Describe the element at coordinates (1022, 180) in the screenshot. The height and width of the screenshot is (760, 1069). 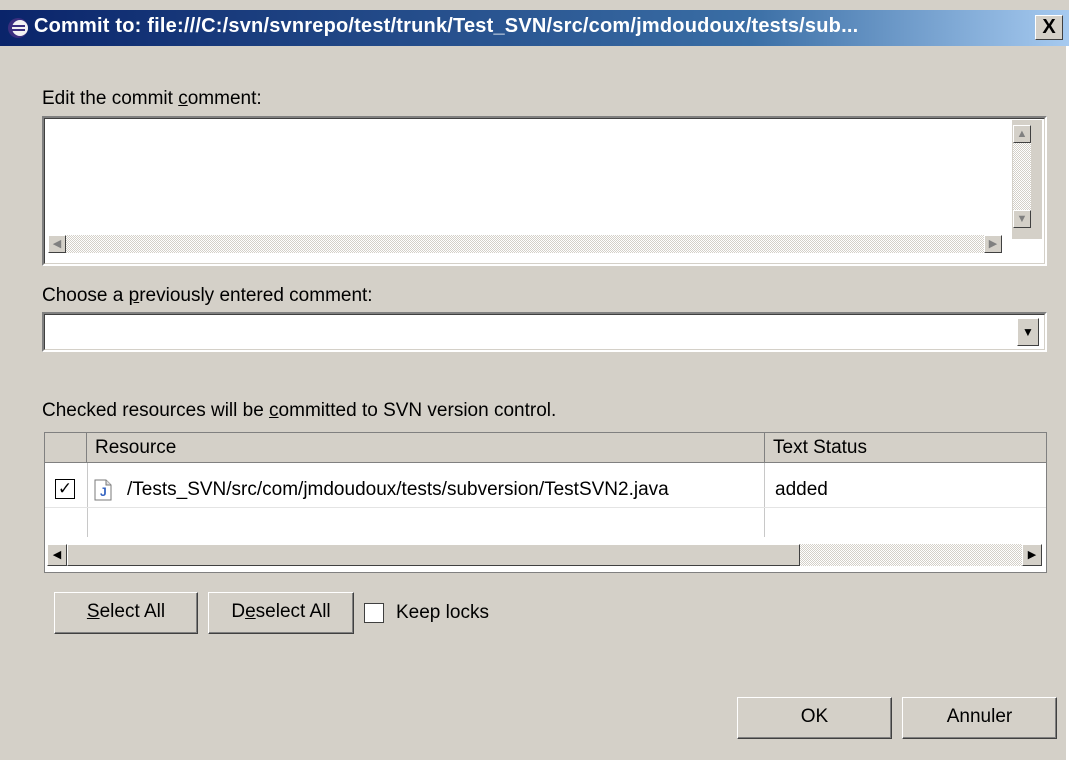
I see `comment-vertical-scrollbar` at that location.